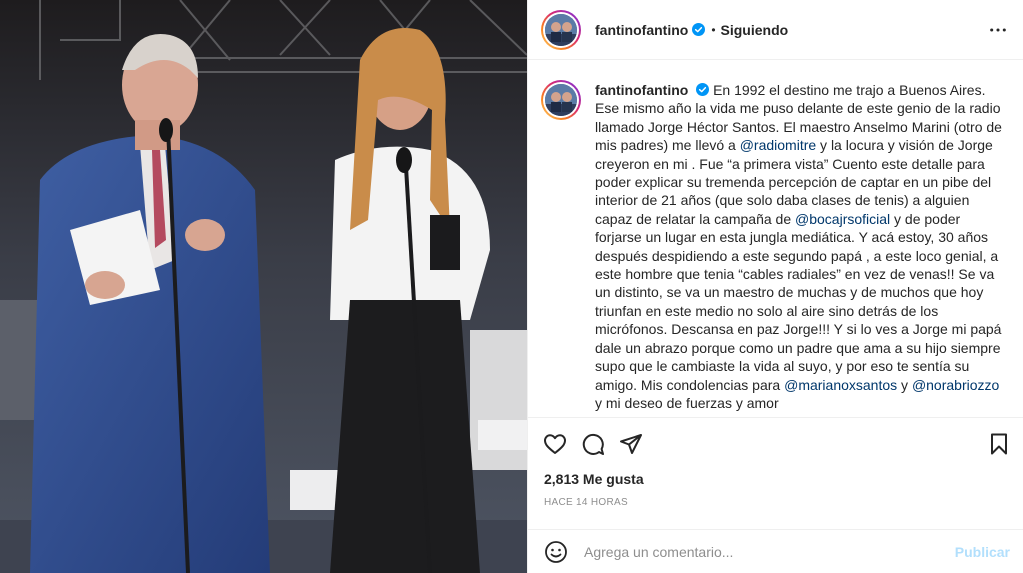 Image resolution: width=1023 pixels, height=573 pixels. I want to click on comment-bar: Publicar, so click(775, 551).